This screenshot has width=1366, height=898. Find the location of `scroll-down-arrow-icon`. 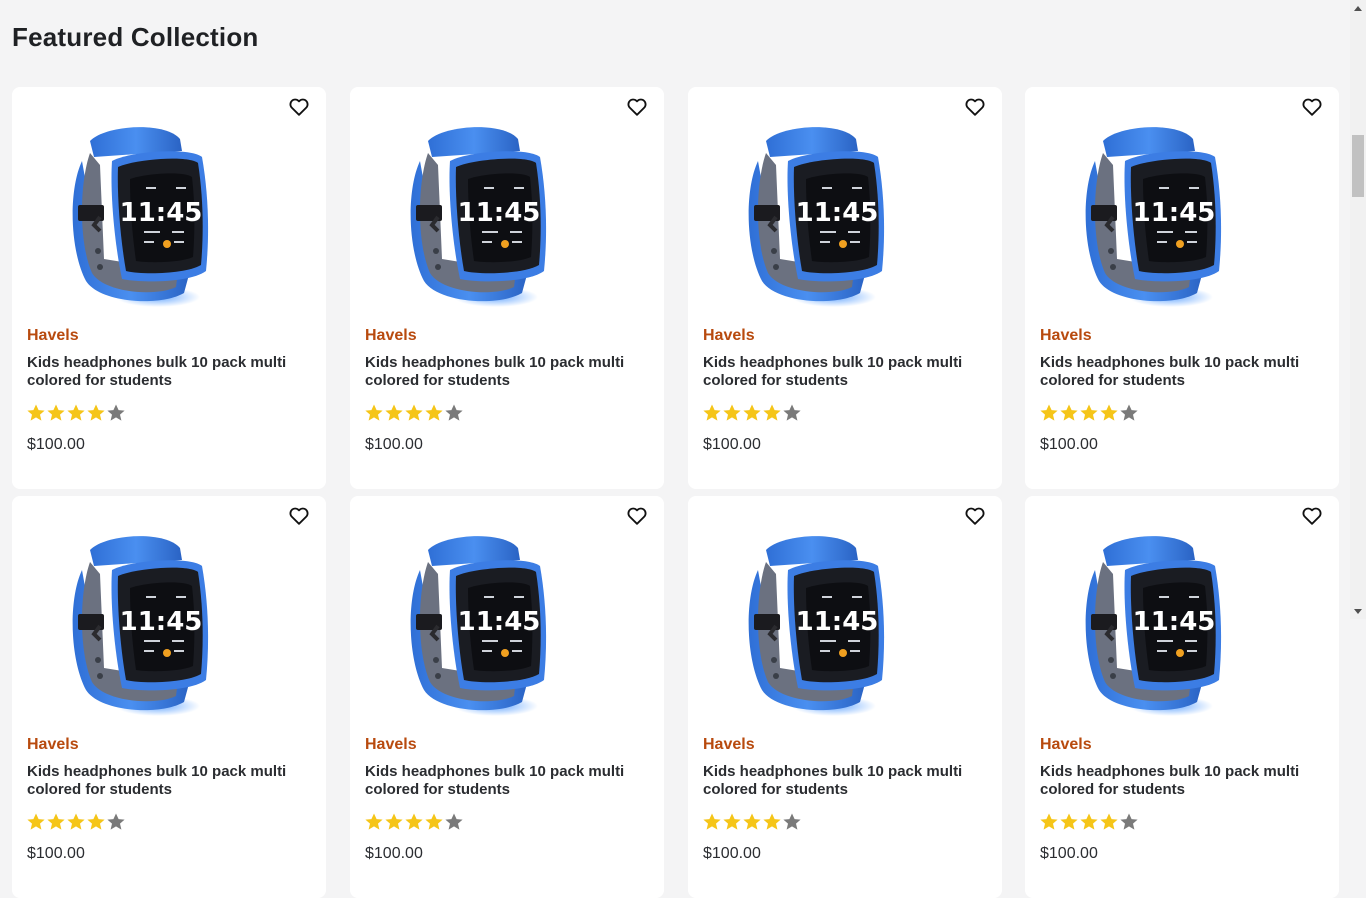

scroll-down-arrow-icon is located at coordinates (1358, 611).